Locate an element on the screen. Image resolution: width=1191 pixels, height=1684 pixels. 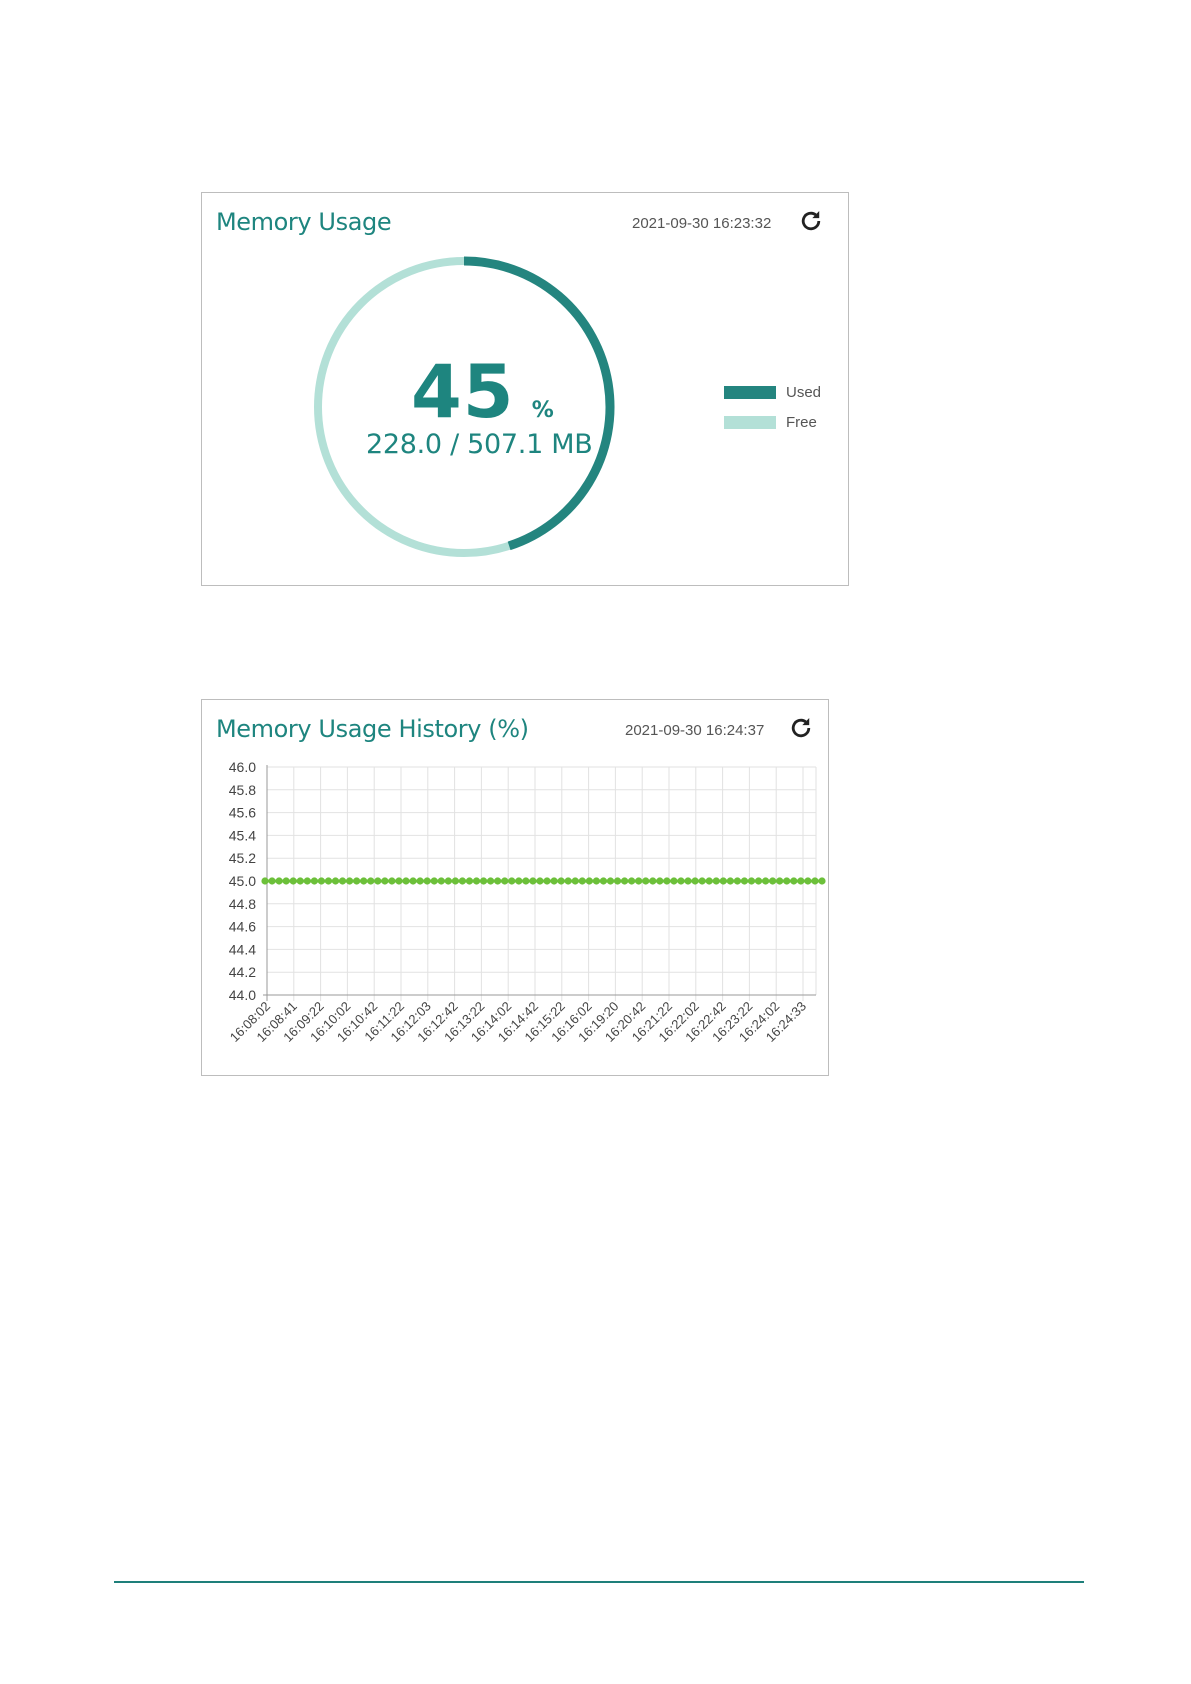
y-tick-label: 45.4 is located at coordinates (242, 835).